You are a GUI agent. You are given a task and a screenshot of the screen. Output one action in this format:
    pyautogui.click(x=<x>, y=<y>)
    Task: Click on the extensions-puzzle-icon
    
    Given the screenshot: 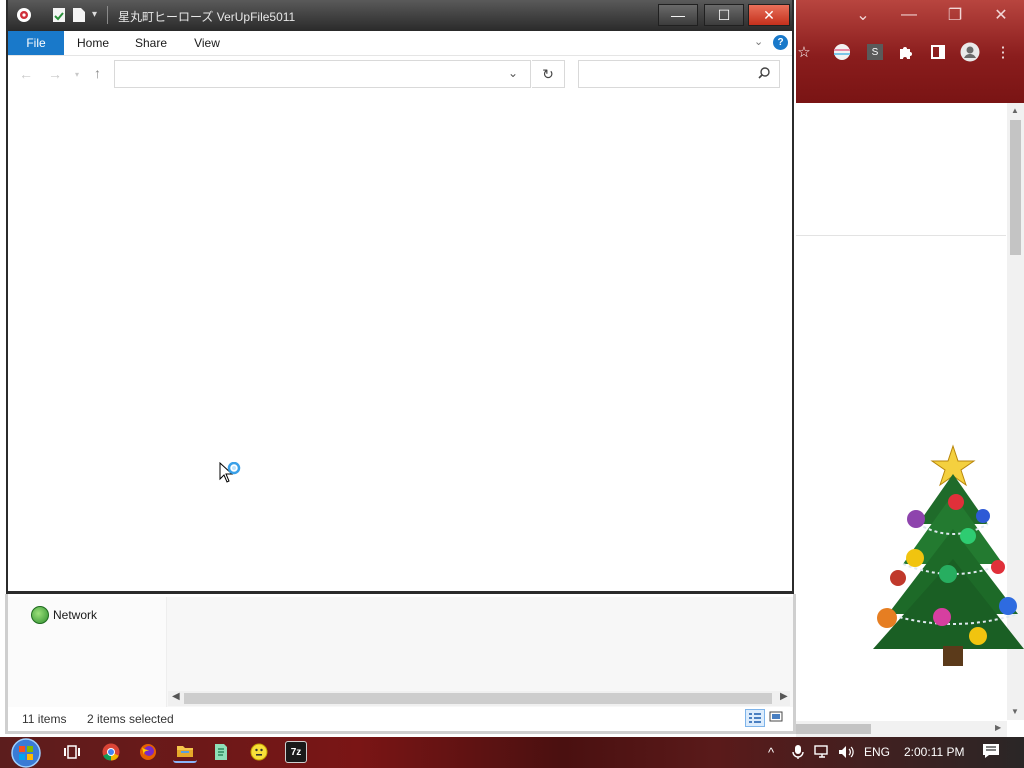 What is the action you would take?
    pyautogui.click(x=906, y=52)
    